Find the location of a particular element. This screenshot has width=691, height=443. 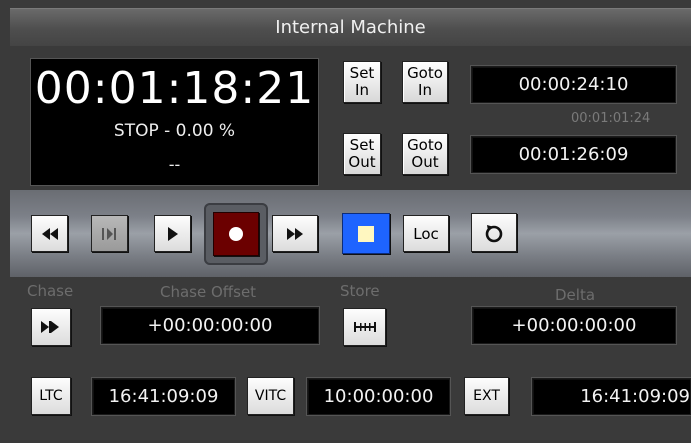

ltc-button: LTC is located at coordinates (51, 396).